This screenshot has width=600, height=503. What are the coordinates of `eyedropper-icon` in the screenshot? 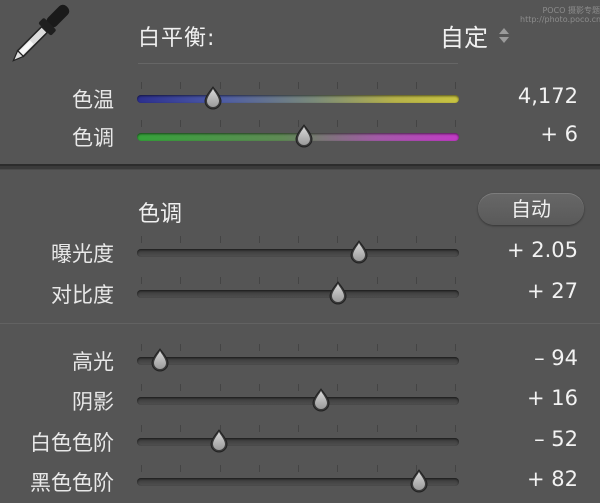 It's located at (35, 39).